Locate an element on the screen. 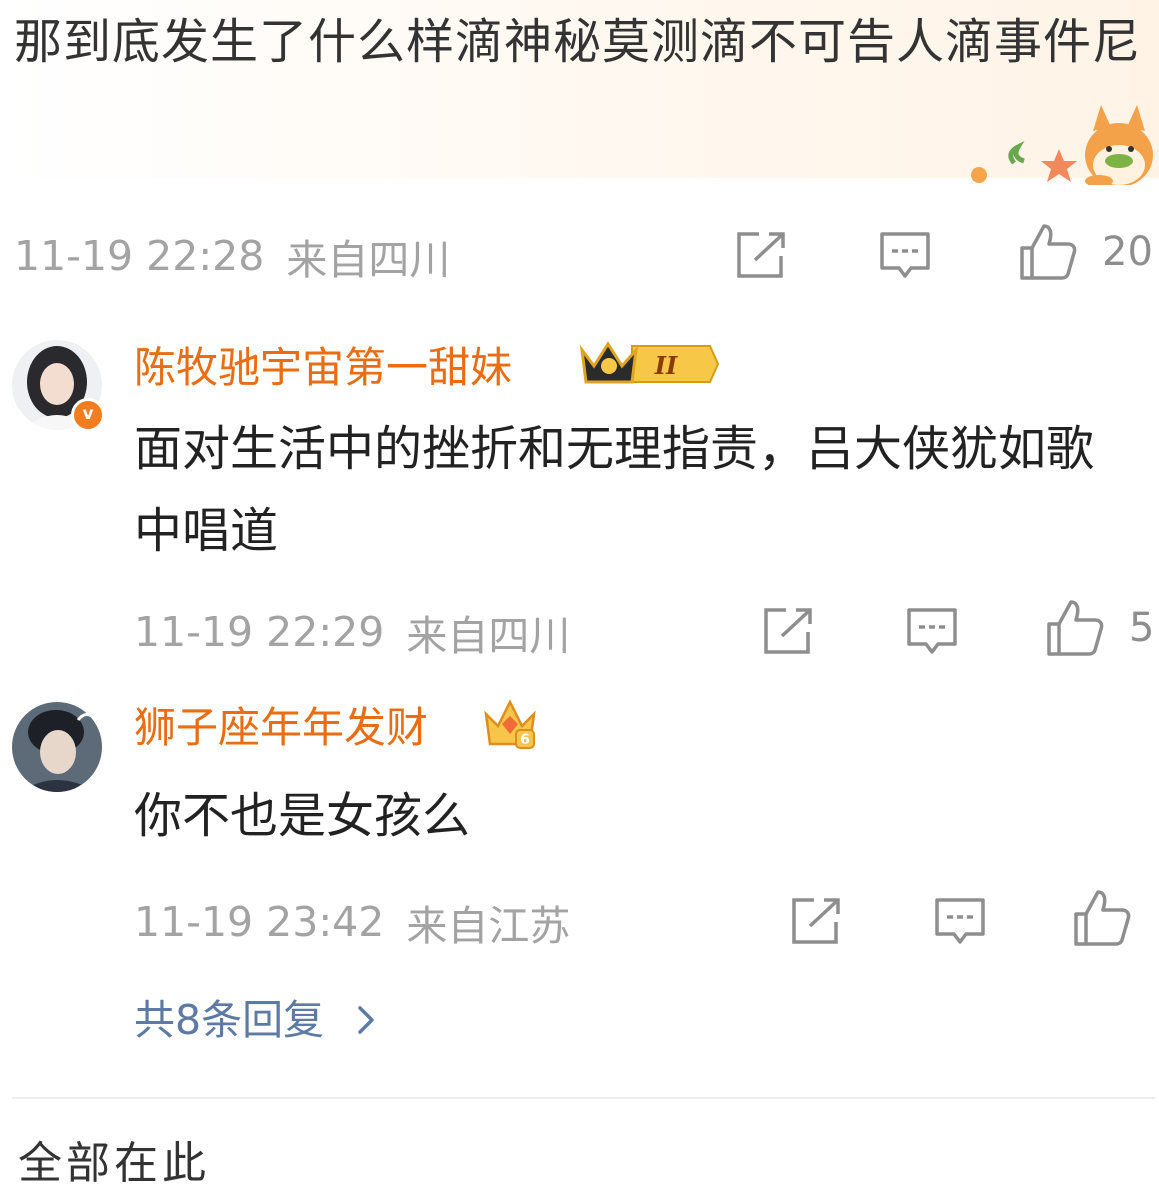  badge-level-text: 6 is located at coordinates (525, 740).